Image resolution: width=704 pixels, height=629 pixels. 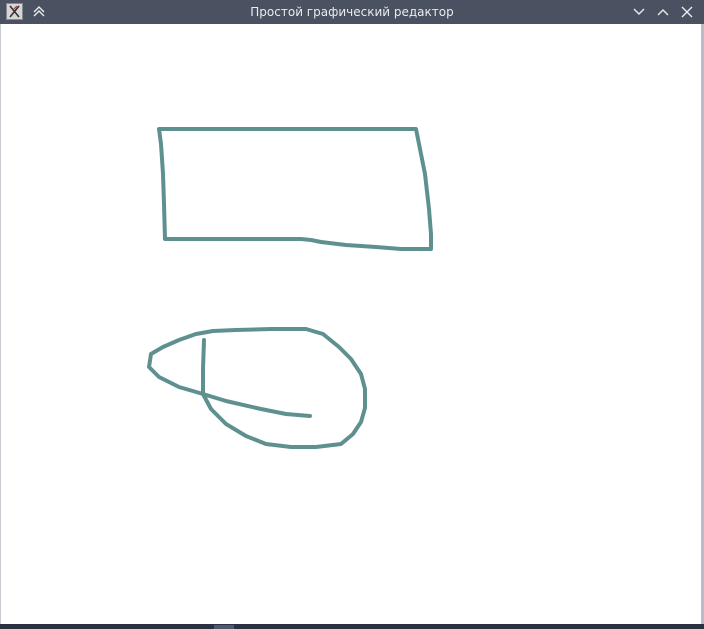 I want to click on maximize-button, so click(x=663, y=12).